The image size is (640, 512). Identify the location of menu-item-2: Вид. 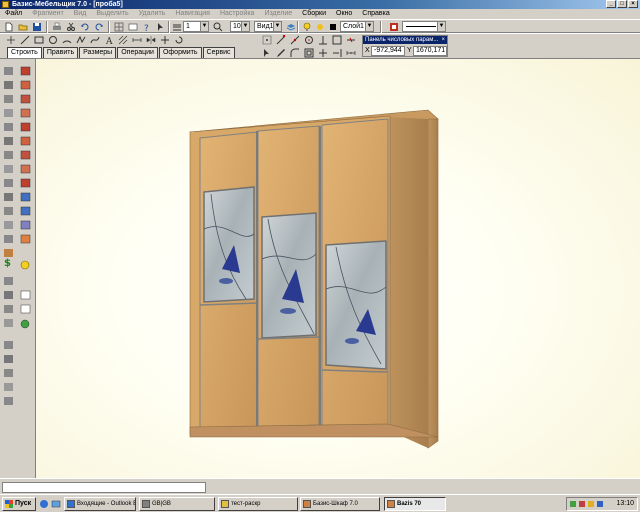
(80, 14).